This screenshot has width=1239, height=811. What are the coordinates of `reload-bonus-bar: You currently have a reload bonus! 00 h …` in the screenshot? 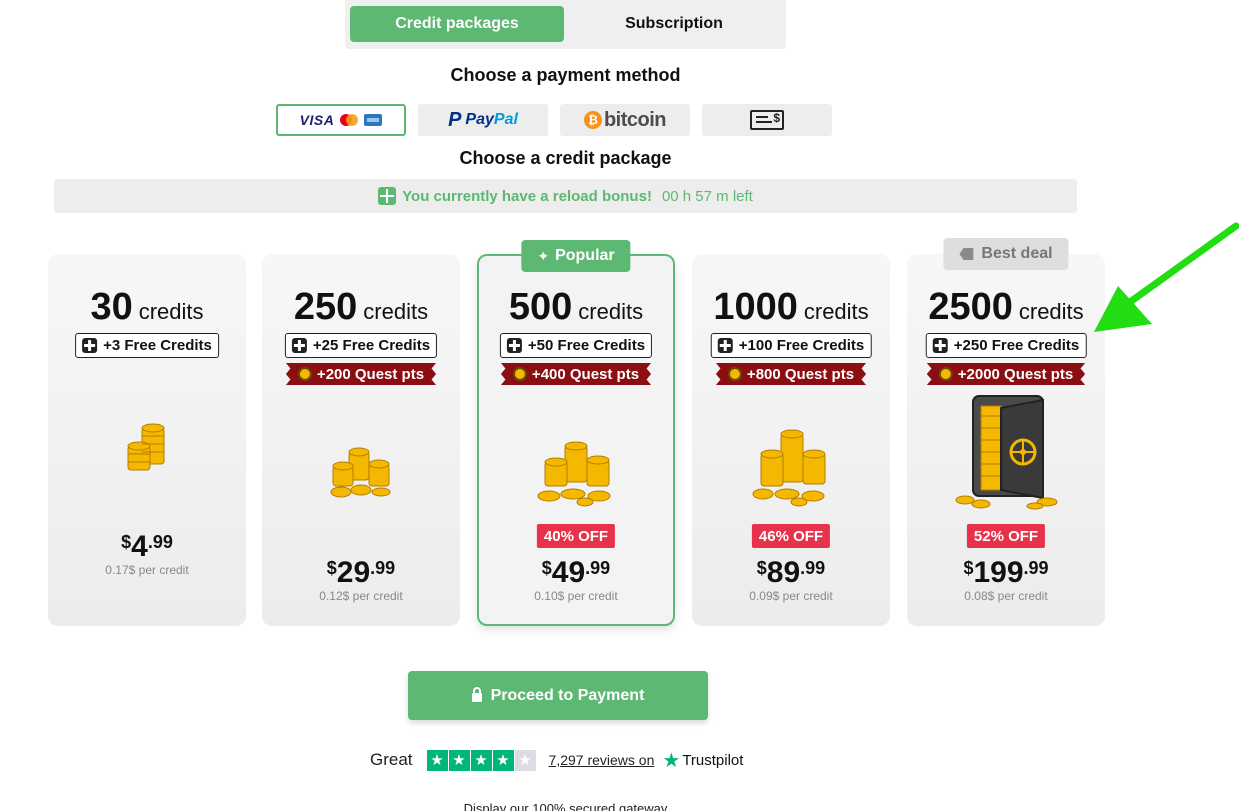 It's located at (565, 196).